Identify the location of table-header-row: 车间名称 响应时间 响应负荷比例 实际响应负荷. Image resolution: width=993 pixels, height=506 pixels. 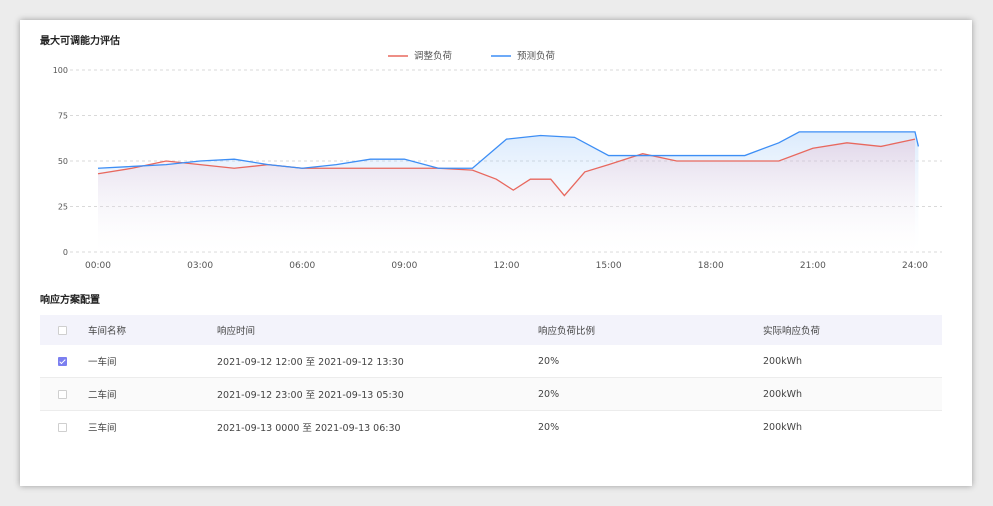
(491, 330).